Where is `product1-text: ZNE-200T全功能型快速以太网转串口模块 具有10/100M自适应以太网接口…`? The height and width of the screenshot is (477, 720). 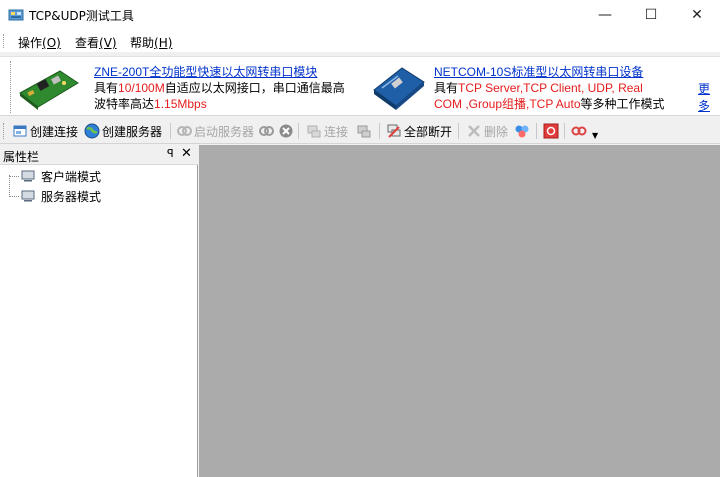 product1-text: ZNE-200T全功能型快速以太网转串口模块 具有10/100M自适应以太网接口… is located at coordinates (219, 88).